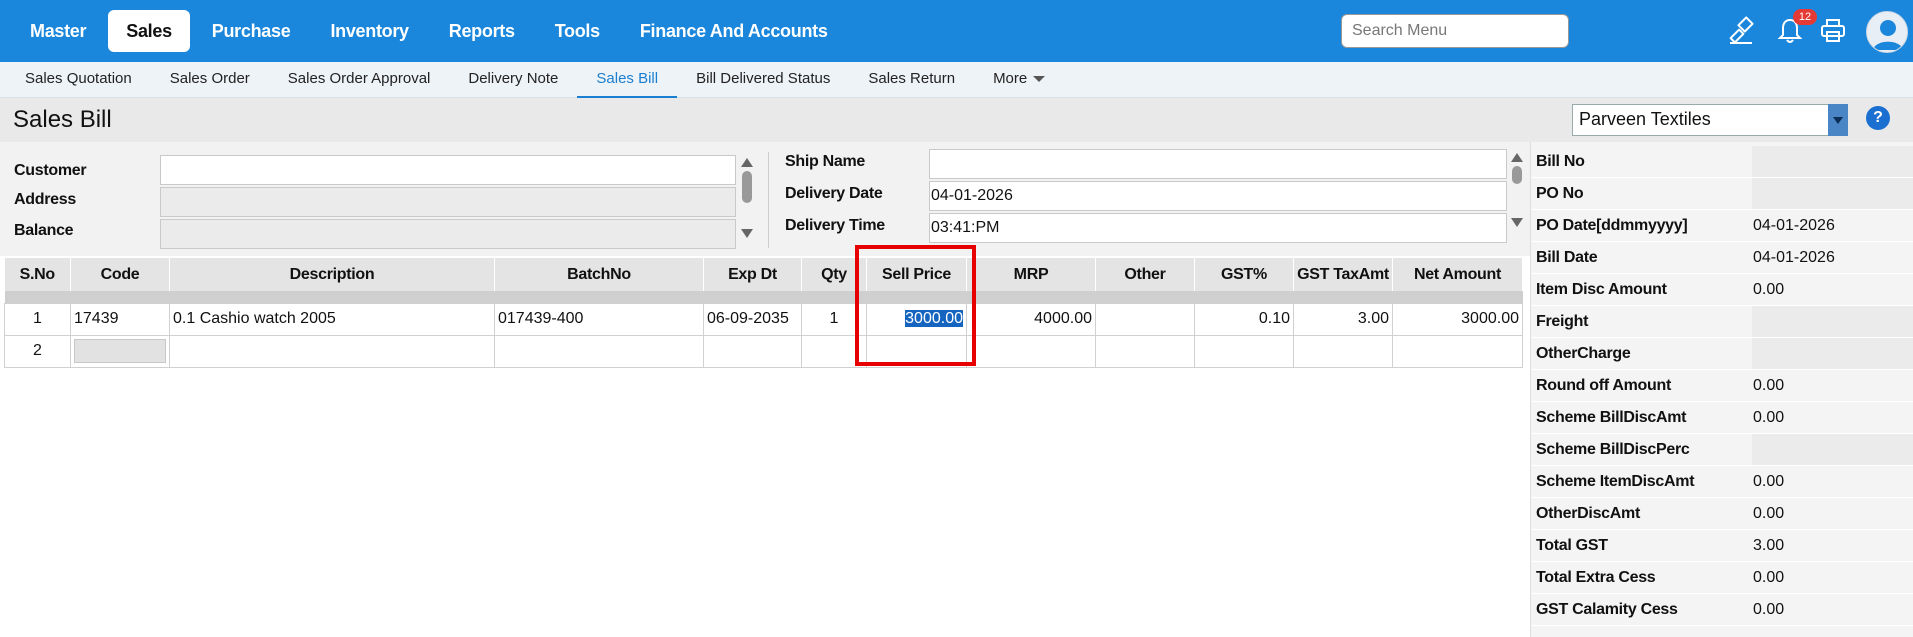  Describe the element at coordinates (1244, 274) in the screenshot. I see `col-header-gst-percent: GST%` at that location.